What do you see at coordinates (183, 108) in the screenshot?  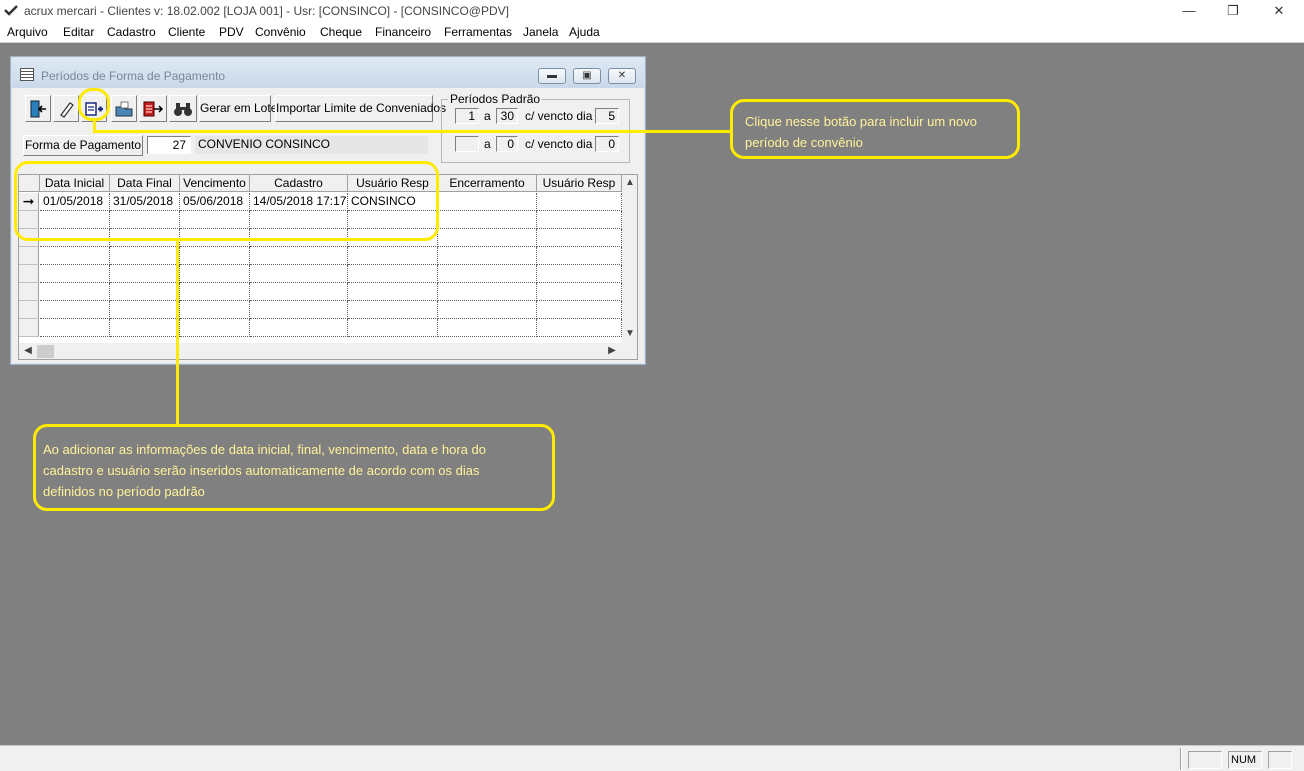 I see `search-button` at bounding box center [183, 108].